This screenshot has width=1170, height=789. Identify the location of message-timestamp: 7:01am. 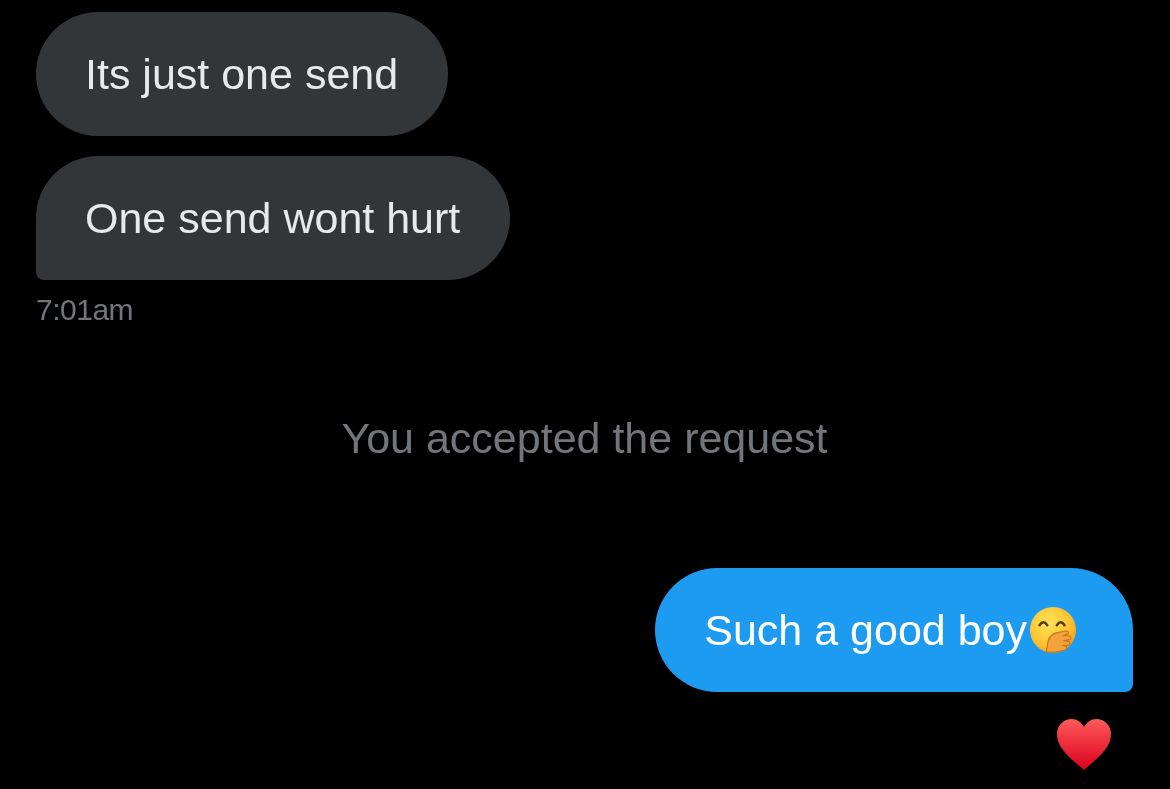
(85, 310).